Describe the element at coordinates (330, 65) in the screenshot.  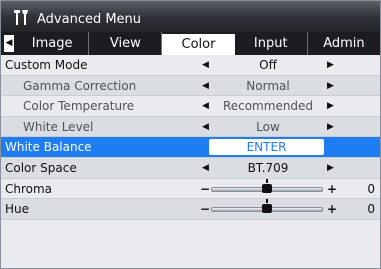
I see `custom-mode-right-arrow-icon: ▶` at that location.